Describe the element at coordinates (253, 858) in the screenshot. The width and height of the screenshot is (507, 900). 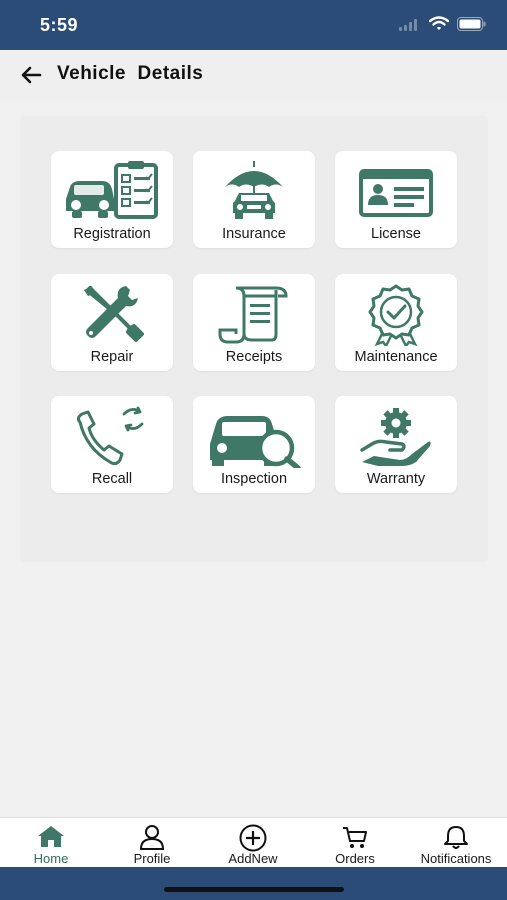
I see `tab-label: AddNew` at that location.